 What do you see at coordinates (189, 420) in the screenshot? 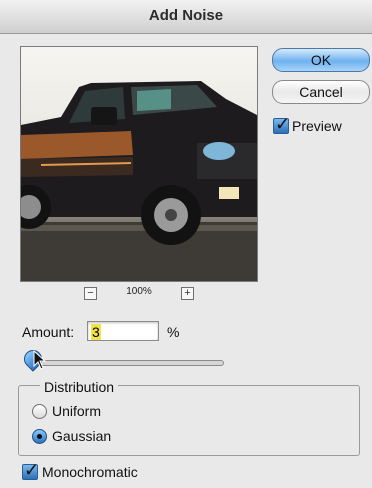
I see `distribution-group` at bounding box center [189, 420].